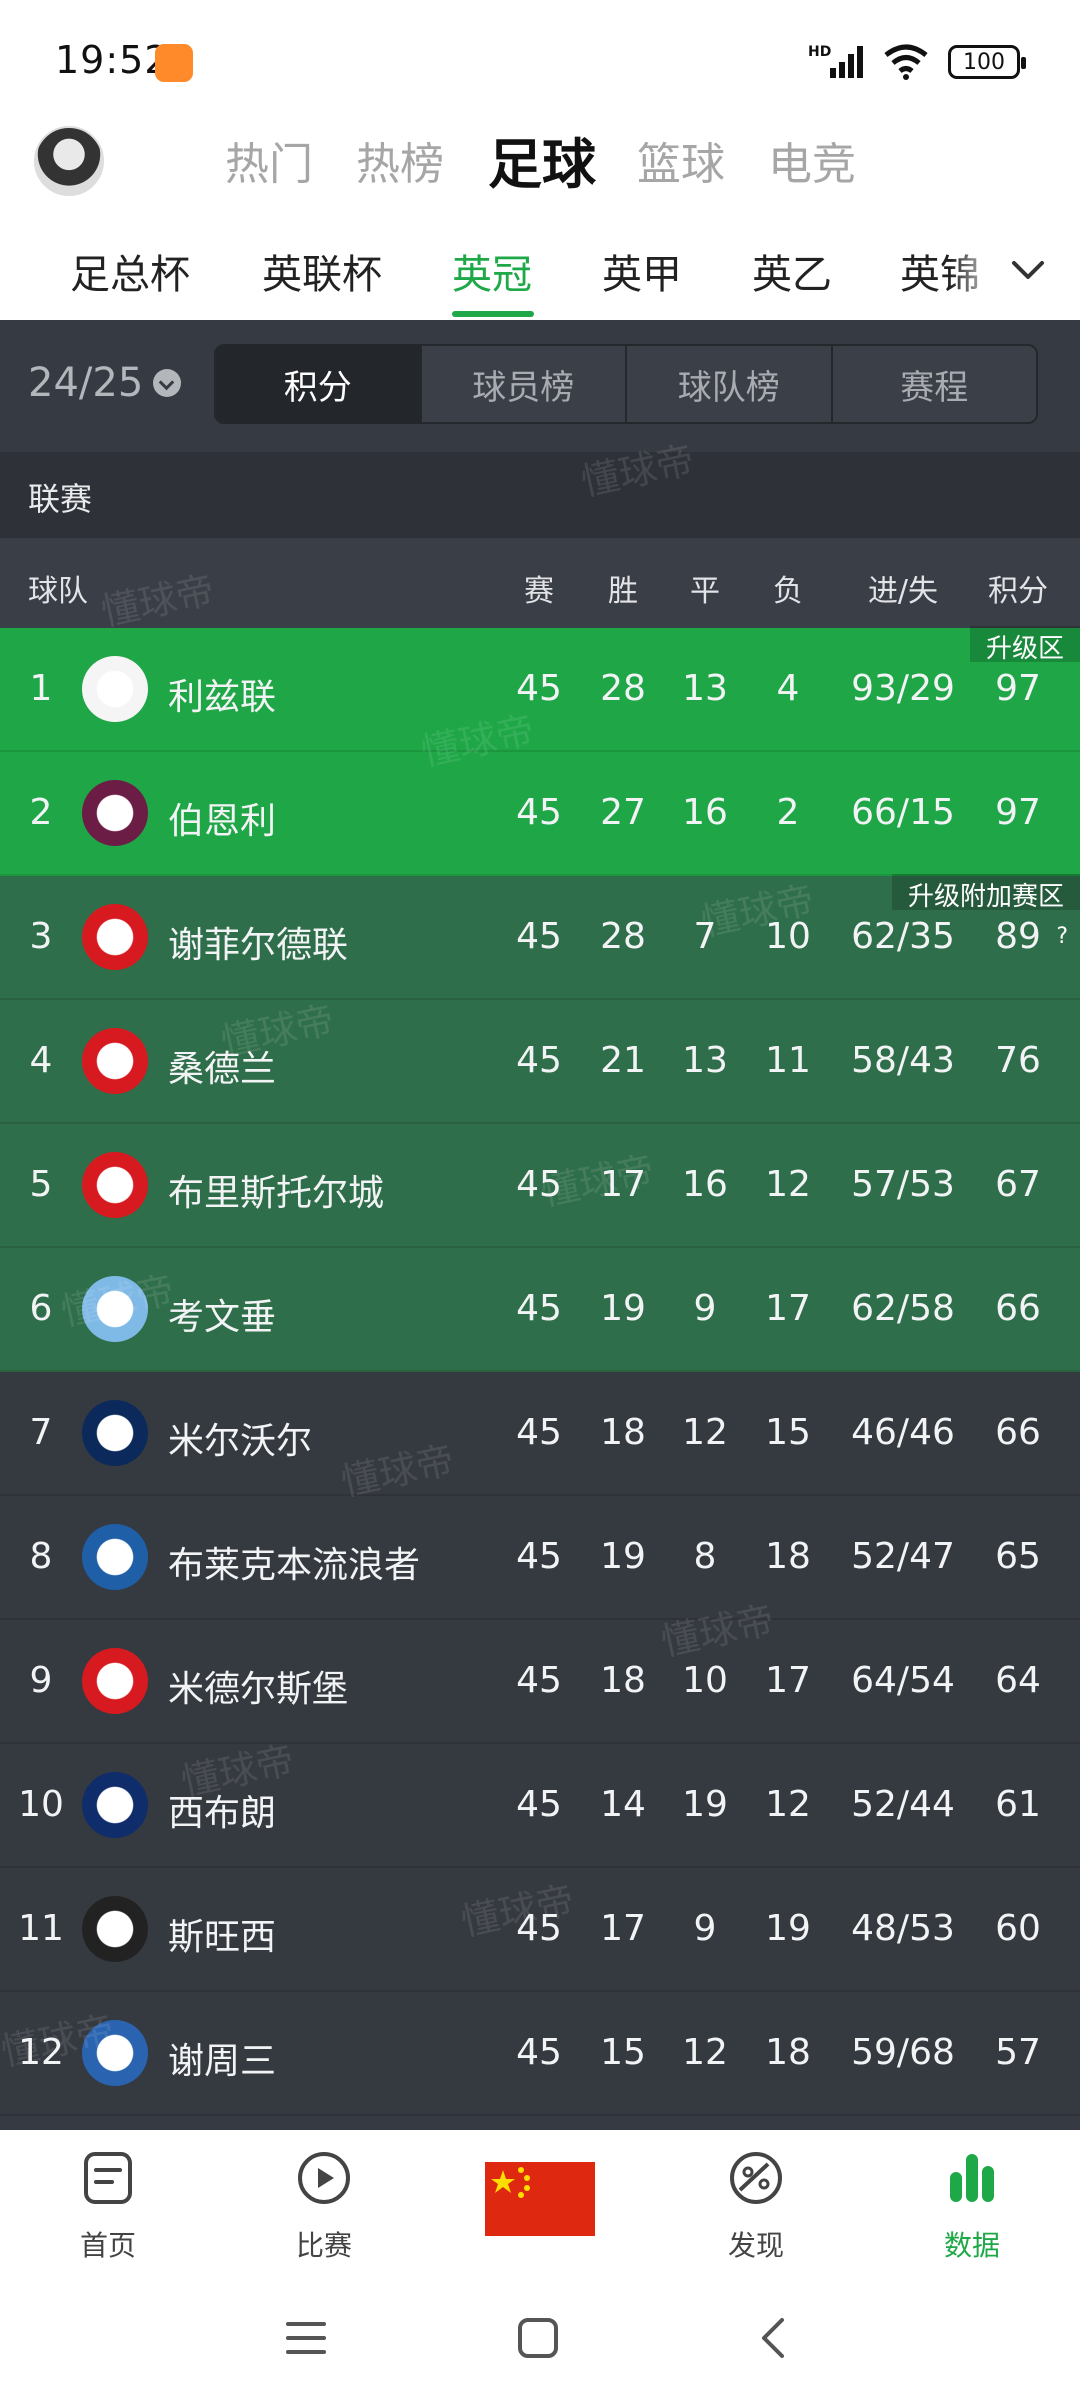 Image resolution: width=1080 pixels, height=2400 pixels. I want to click on table-row: 1 利兹联 45 28 13 4 93/29 97 升级区, so click(540, 689).